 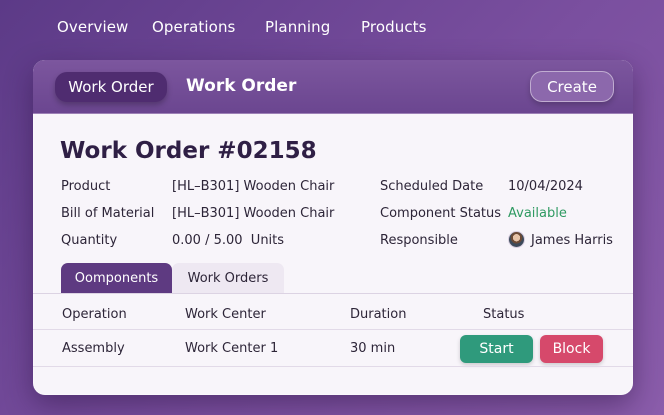 I want to click on top-navigation: Overview Operations Planning Products, so click(x=332, y=29).